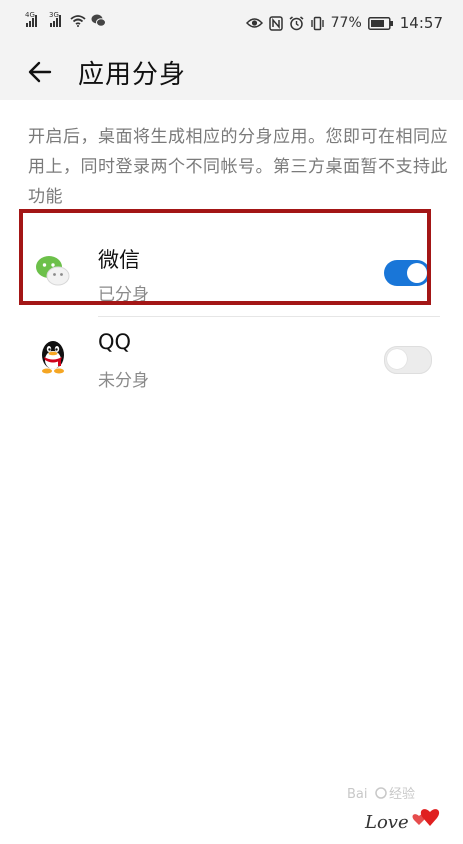  I want to click on back-arrow-icon, so click(40, 72).